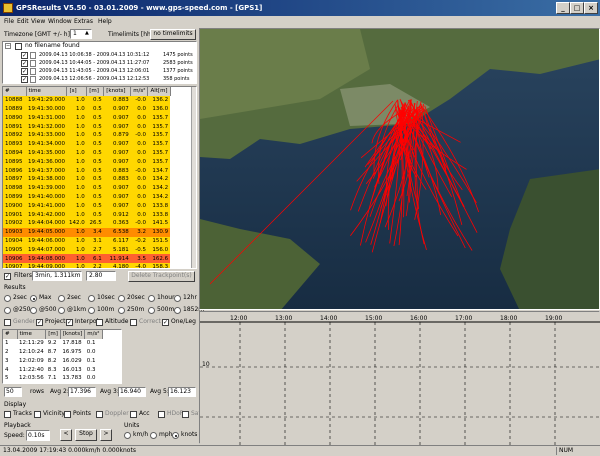 The width and height of the screenshot is (600, 456). Describe the element at coordinates (81, 34) in the screenshot. I see `timezone-input: 1 ▲` at that location.